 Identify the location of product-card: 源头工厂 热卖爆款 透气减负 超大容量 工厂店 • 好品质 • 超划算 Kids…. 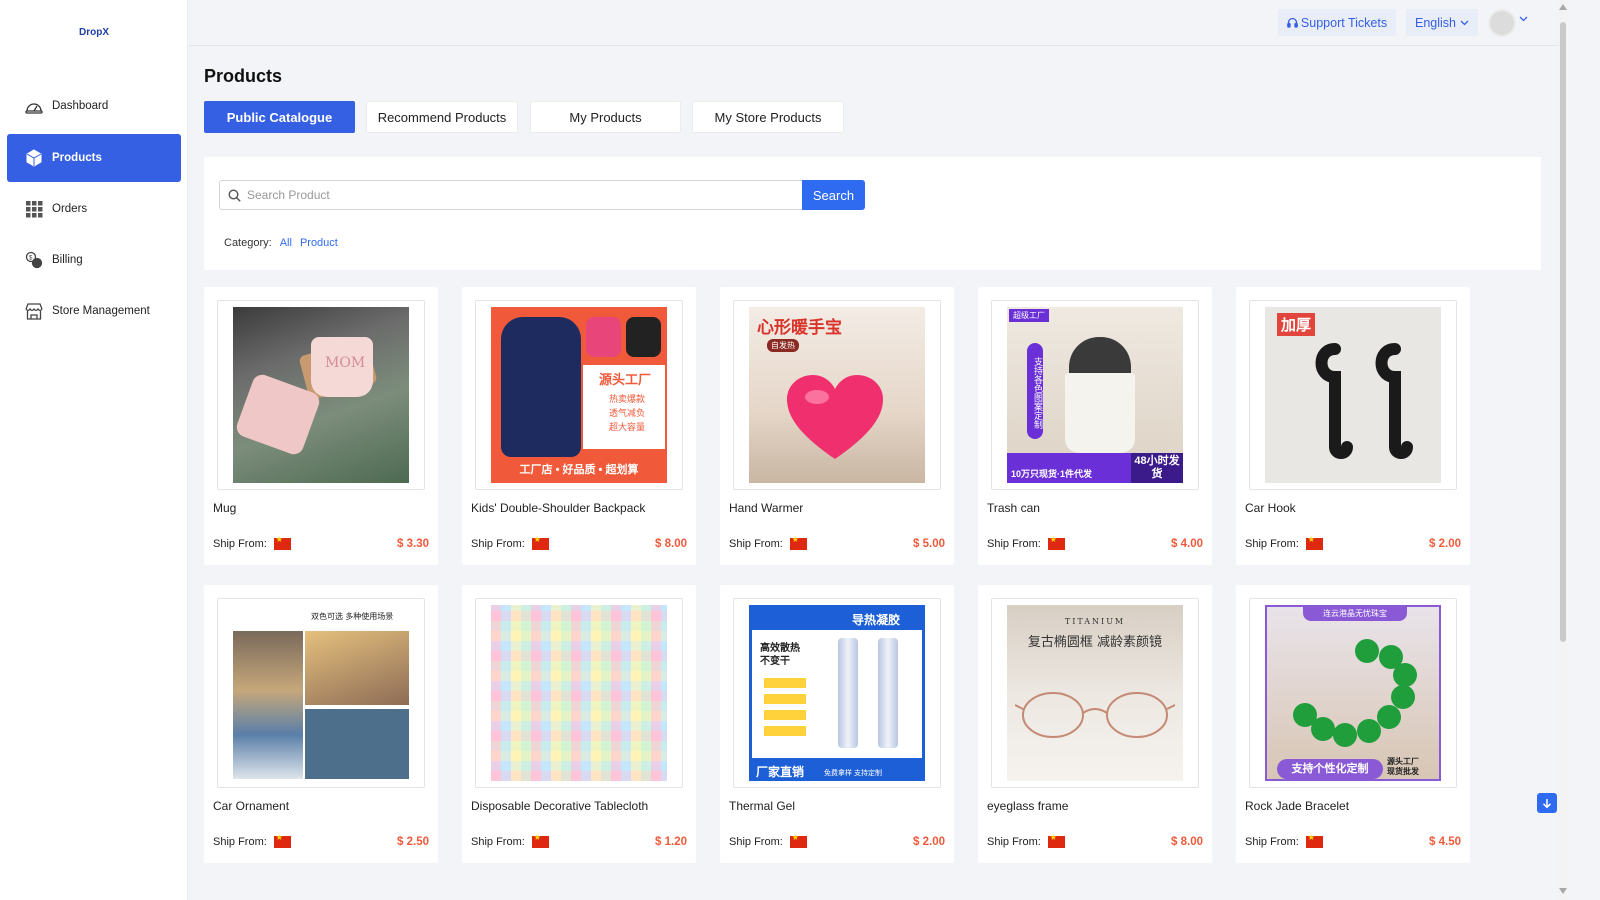
(579, 426).